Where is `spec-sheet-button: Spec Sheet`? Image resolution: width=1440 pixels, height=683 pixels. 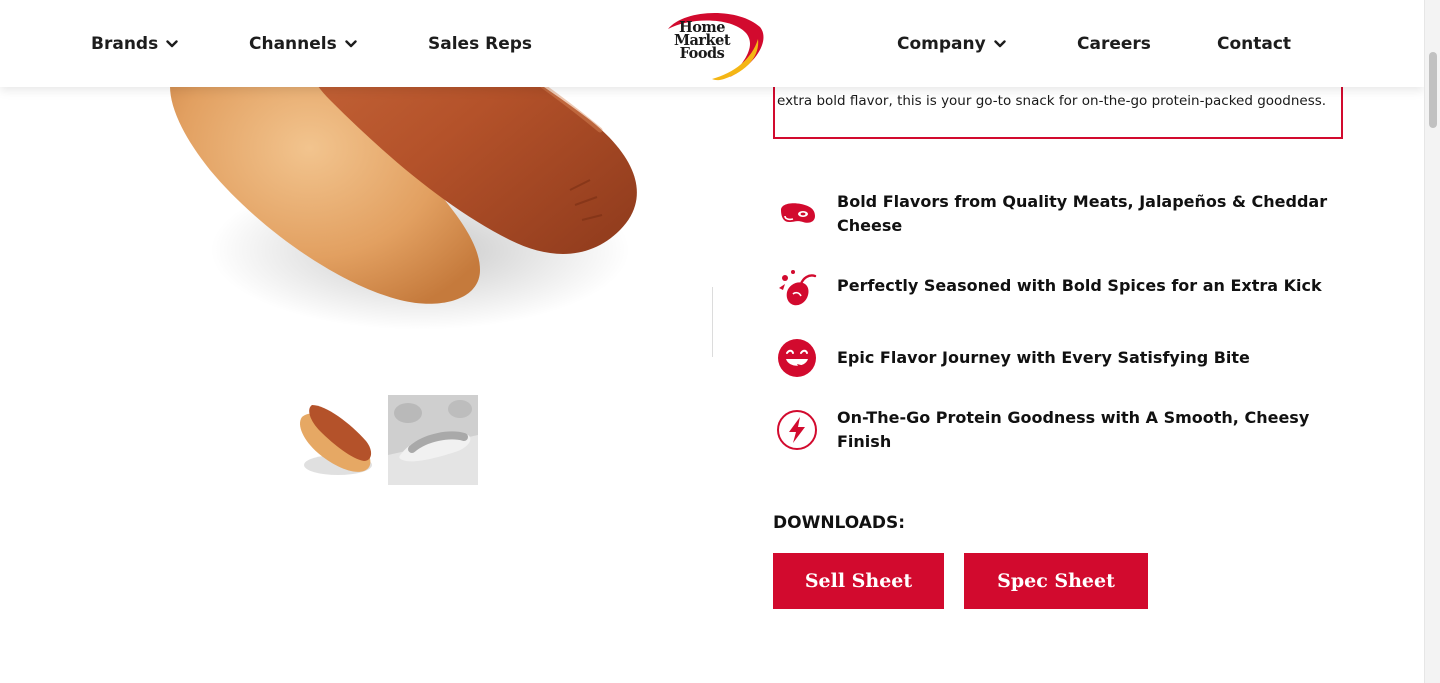 spec-sheet-button: Spec Sheet is located at coordinates (1056, 581).